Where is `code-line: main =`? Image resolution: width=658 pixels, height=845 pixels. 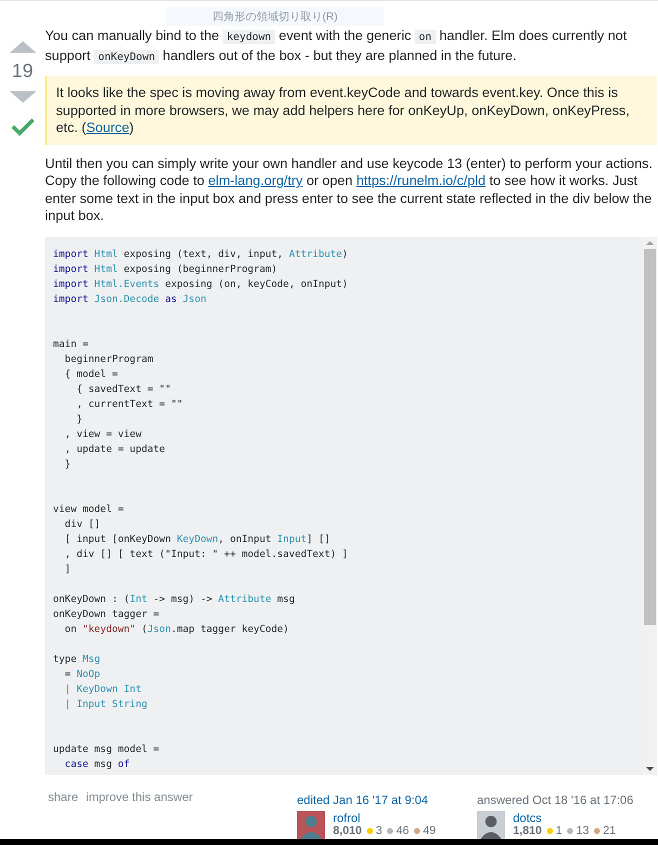
code-line: main = is located at coordinates (71, 345).